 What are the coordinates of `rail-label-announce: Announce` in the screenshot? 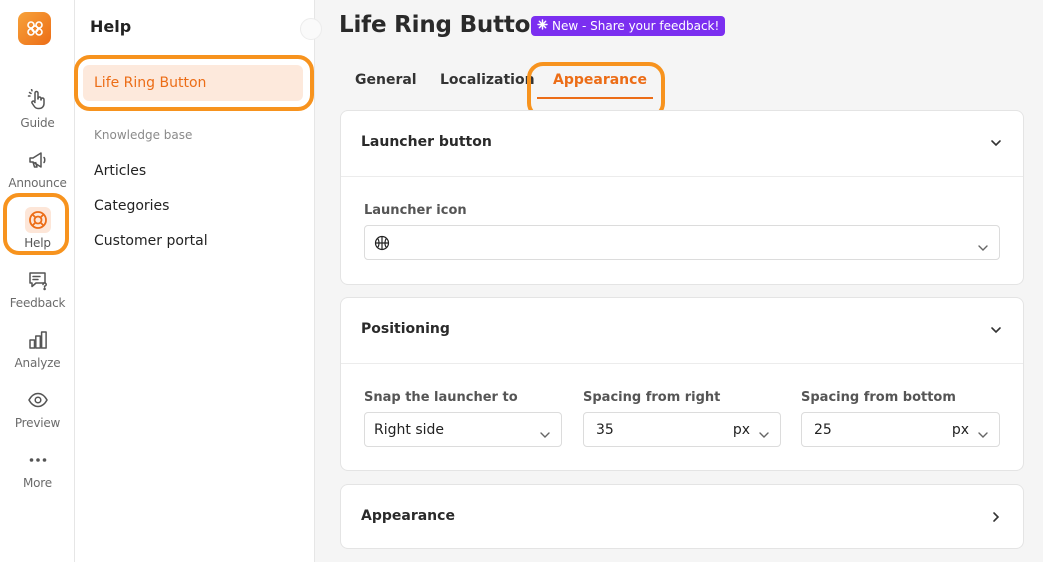 It's located at (37, 183).